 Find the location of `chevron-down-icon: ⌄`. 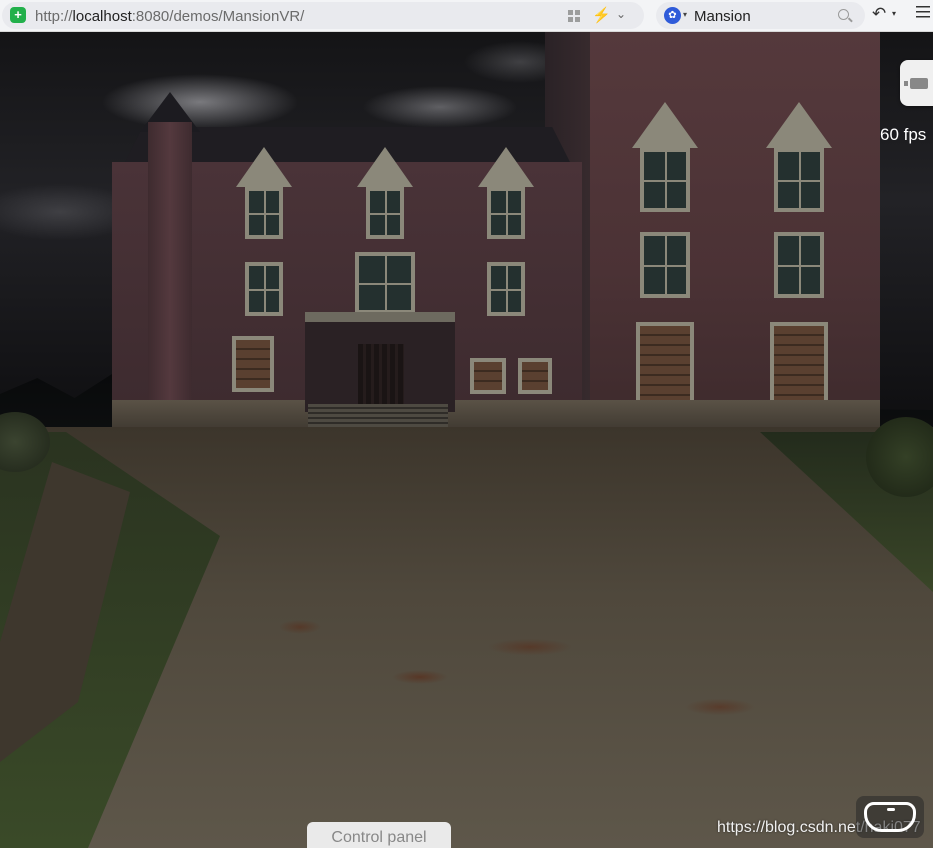

chevron-down-icon: ⌄ is located at coordinates (621, 14).